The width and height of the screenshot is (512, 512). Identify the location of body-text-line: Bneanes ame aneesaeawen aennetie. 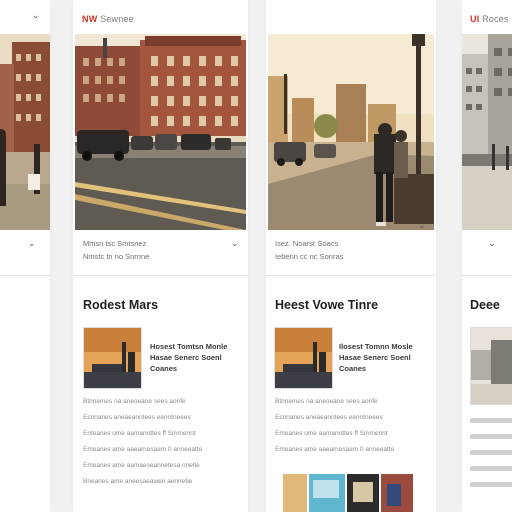
(138, 481).